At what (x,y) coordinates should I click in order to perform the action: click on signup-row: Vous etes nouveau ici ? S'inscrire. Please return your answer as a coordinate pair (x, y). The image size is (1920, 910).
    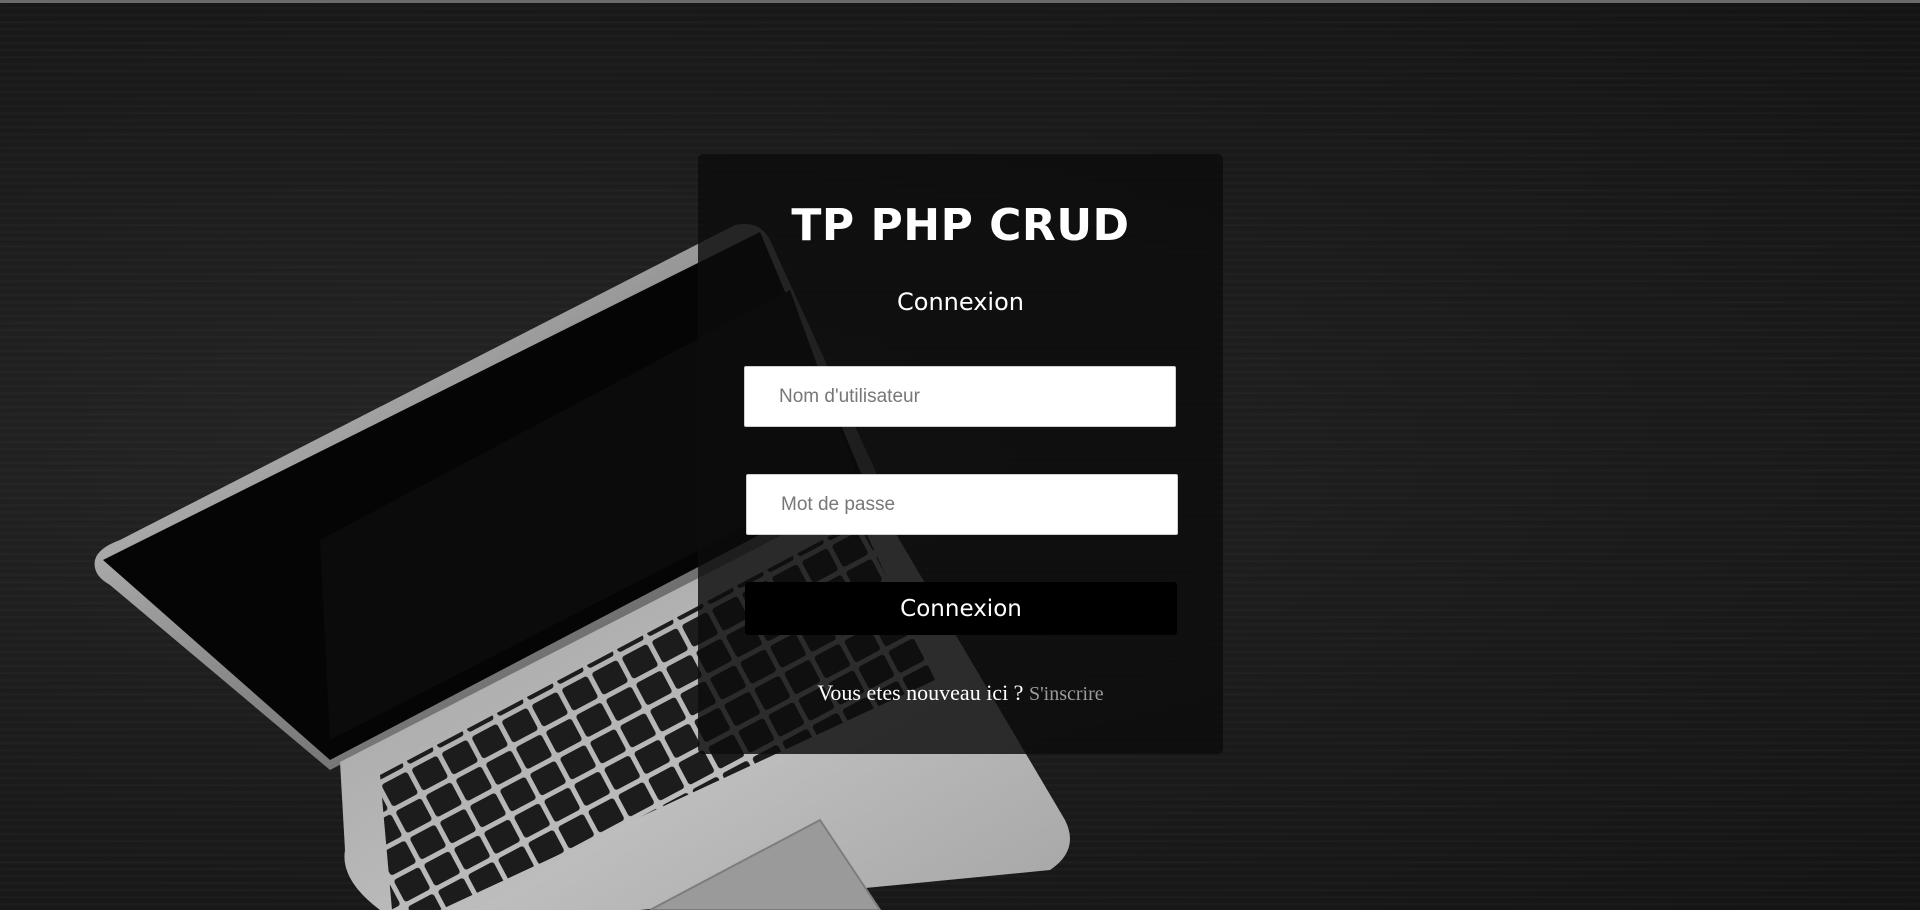
    Looking at the image, I should click on (960, 693).